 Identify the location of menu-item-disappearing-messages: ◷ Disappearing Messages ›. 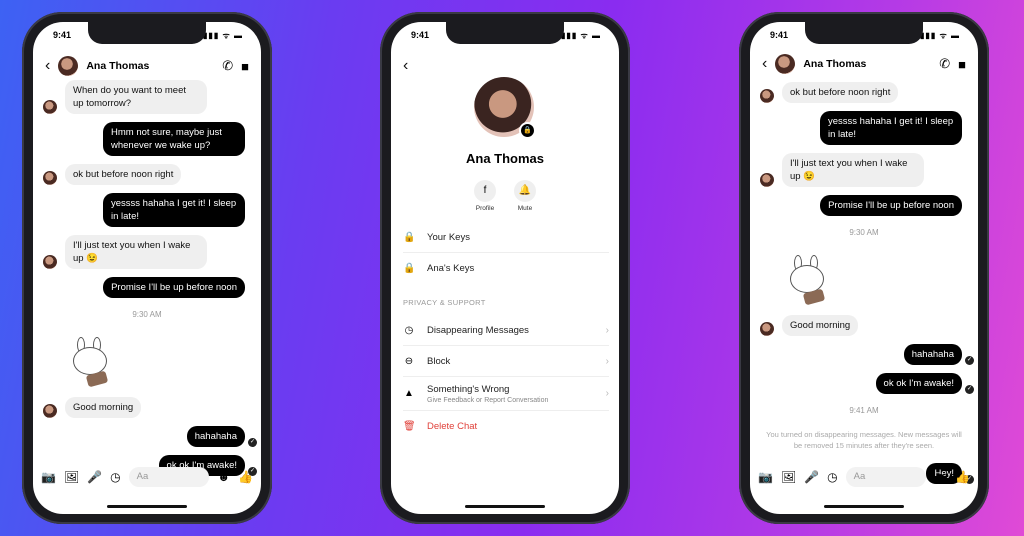
(506, 330).